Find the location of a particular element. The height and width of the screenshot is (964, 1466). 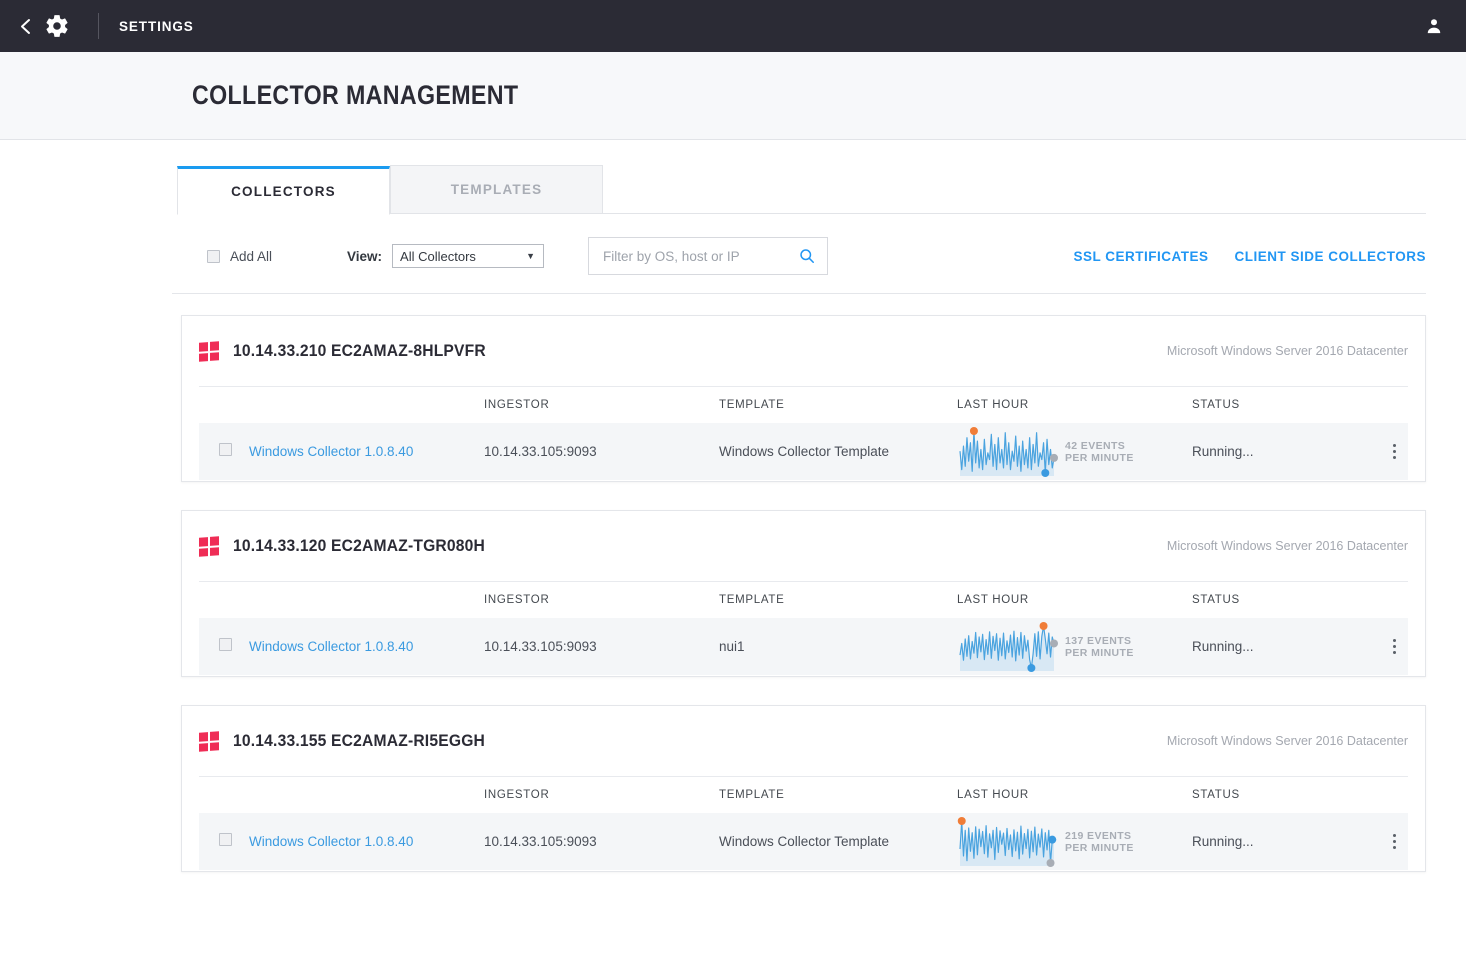

user-avatar-icon is located at coordinates (1434, 26).